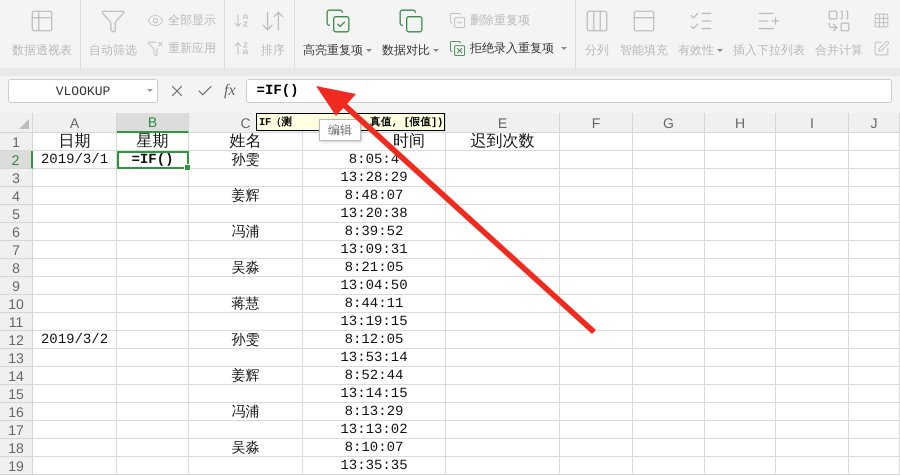 The width and height of the screenshot is (900, 476). Describe the element at coordinates (16, 178) in the screenshot. I see `row-header: 3` at that location.